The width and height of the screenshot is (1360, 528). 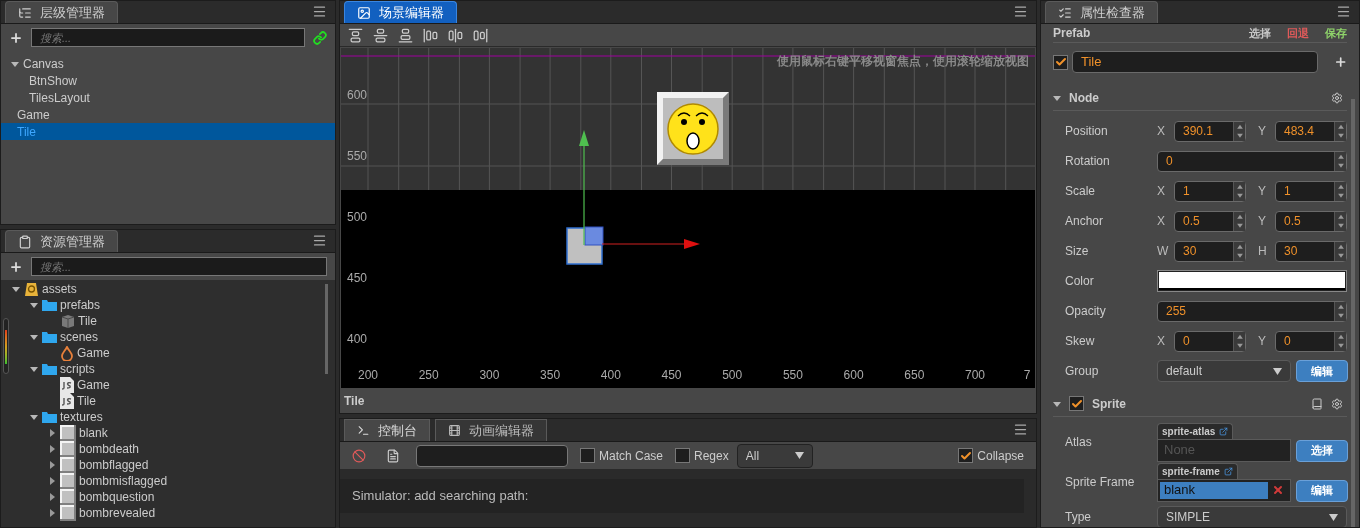 What do you see at coordinates (1260, 33) in the screenshot?
I see `prefab-action: 选择` at bounding box center [1260, 33].